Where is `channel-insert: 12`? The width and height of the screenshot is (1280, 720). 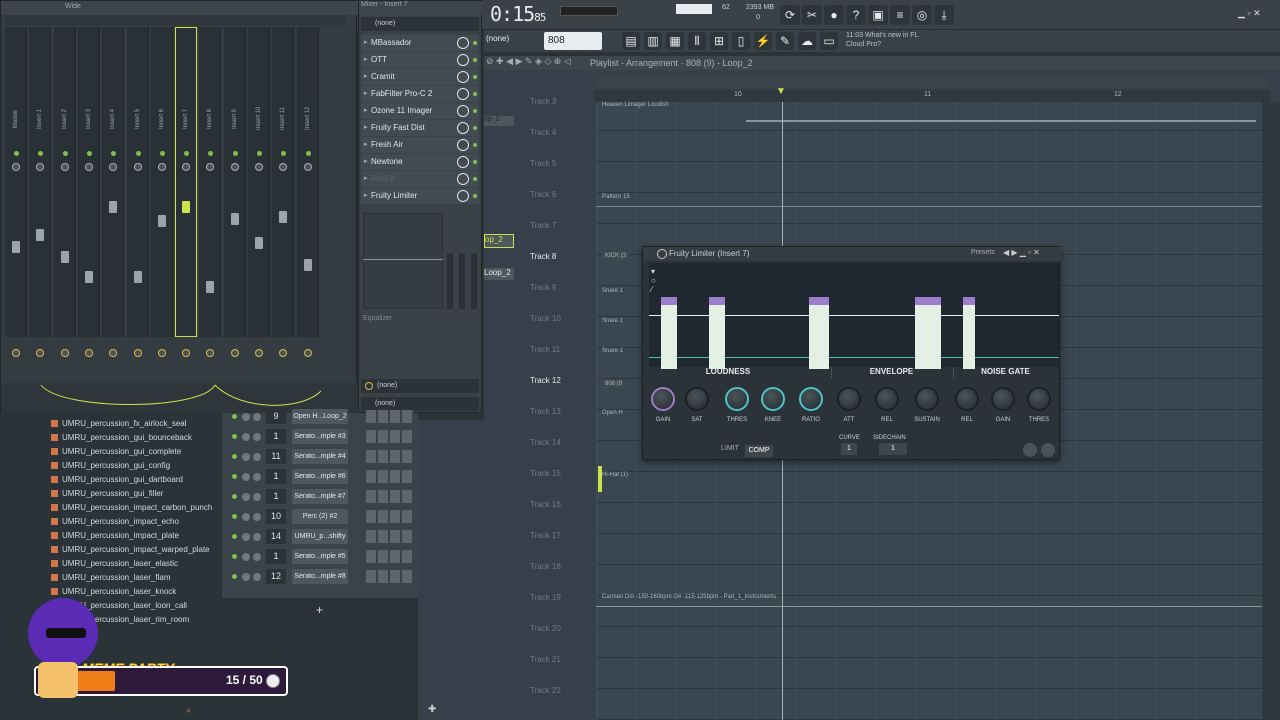
channel-insert: 12 is located at coordinates (276, 576).